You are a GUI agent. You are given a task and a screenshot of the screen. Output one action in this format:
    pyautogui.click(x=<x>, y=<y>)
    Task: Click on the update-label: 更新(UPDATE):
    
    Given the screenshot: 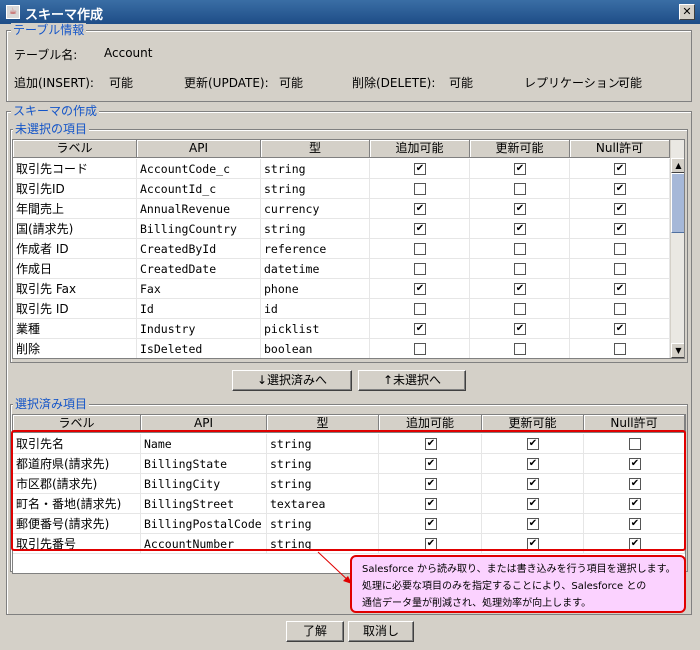 What is the action you would take?
    pyautogui.click(x=226, y=83)
    